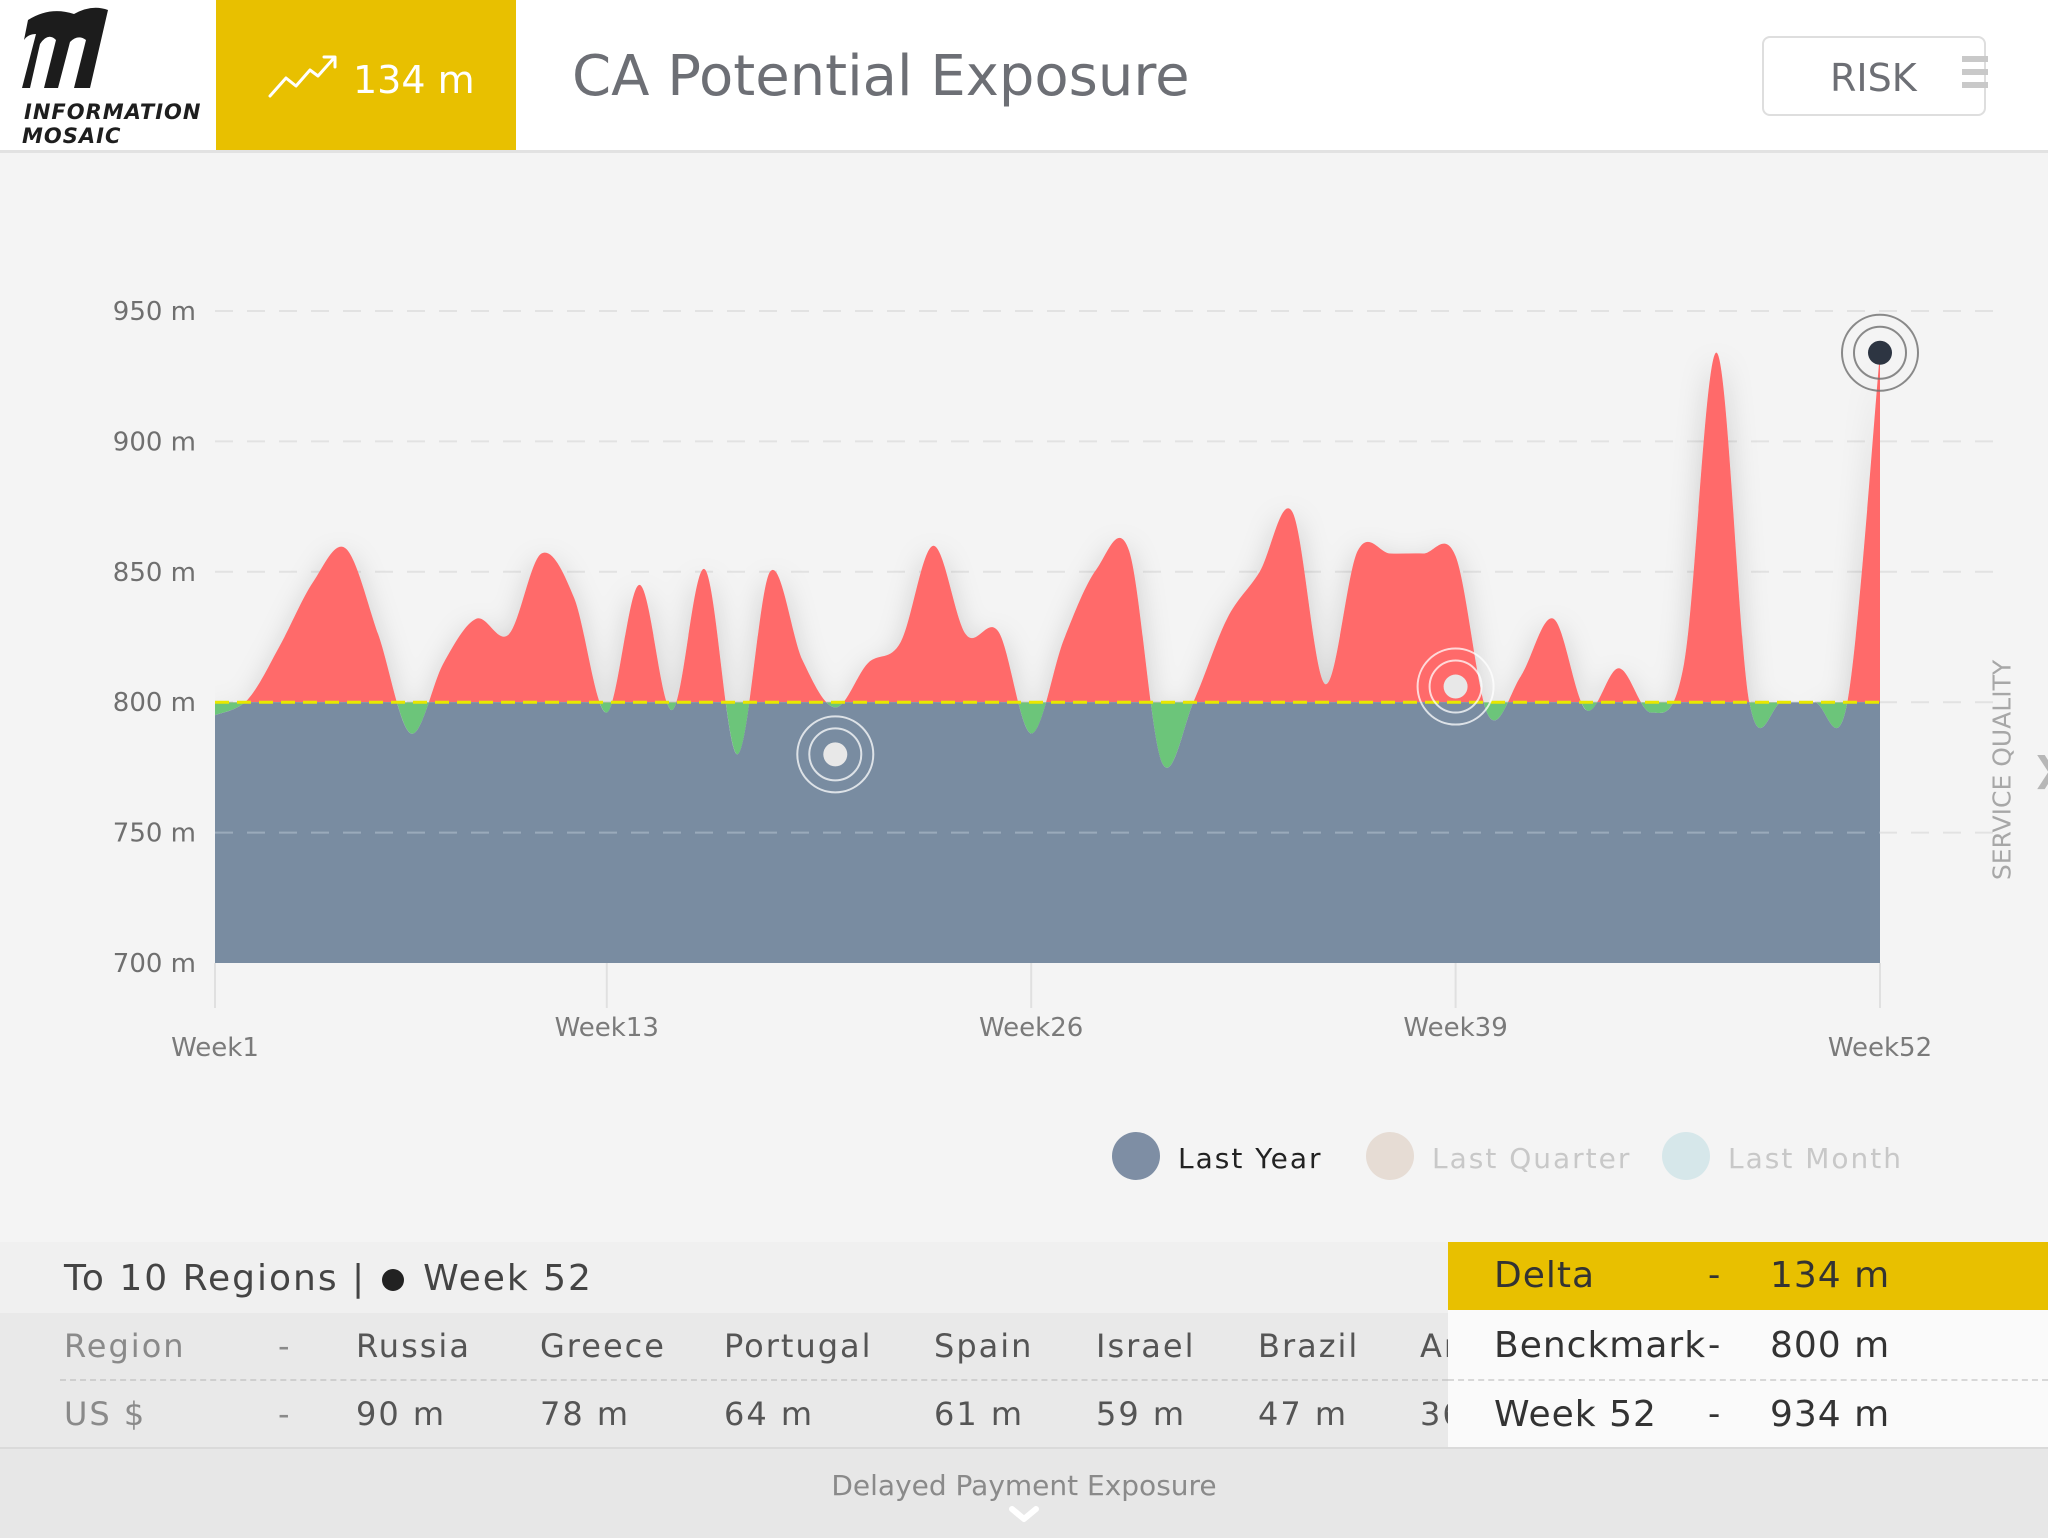  I want to click on region-value: 61 m, so click(979, 1414).